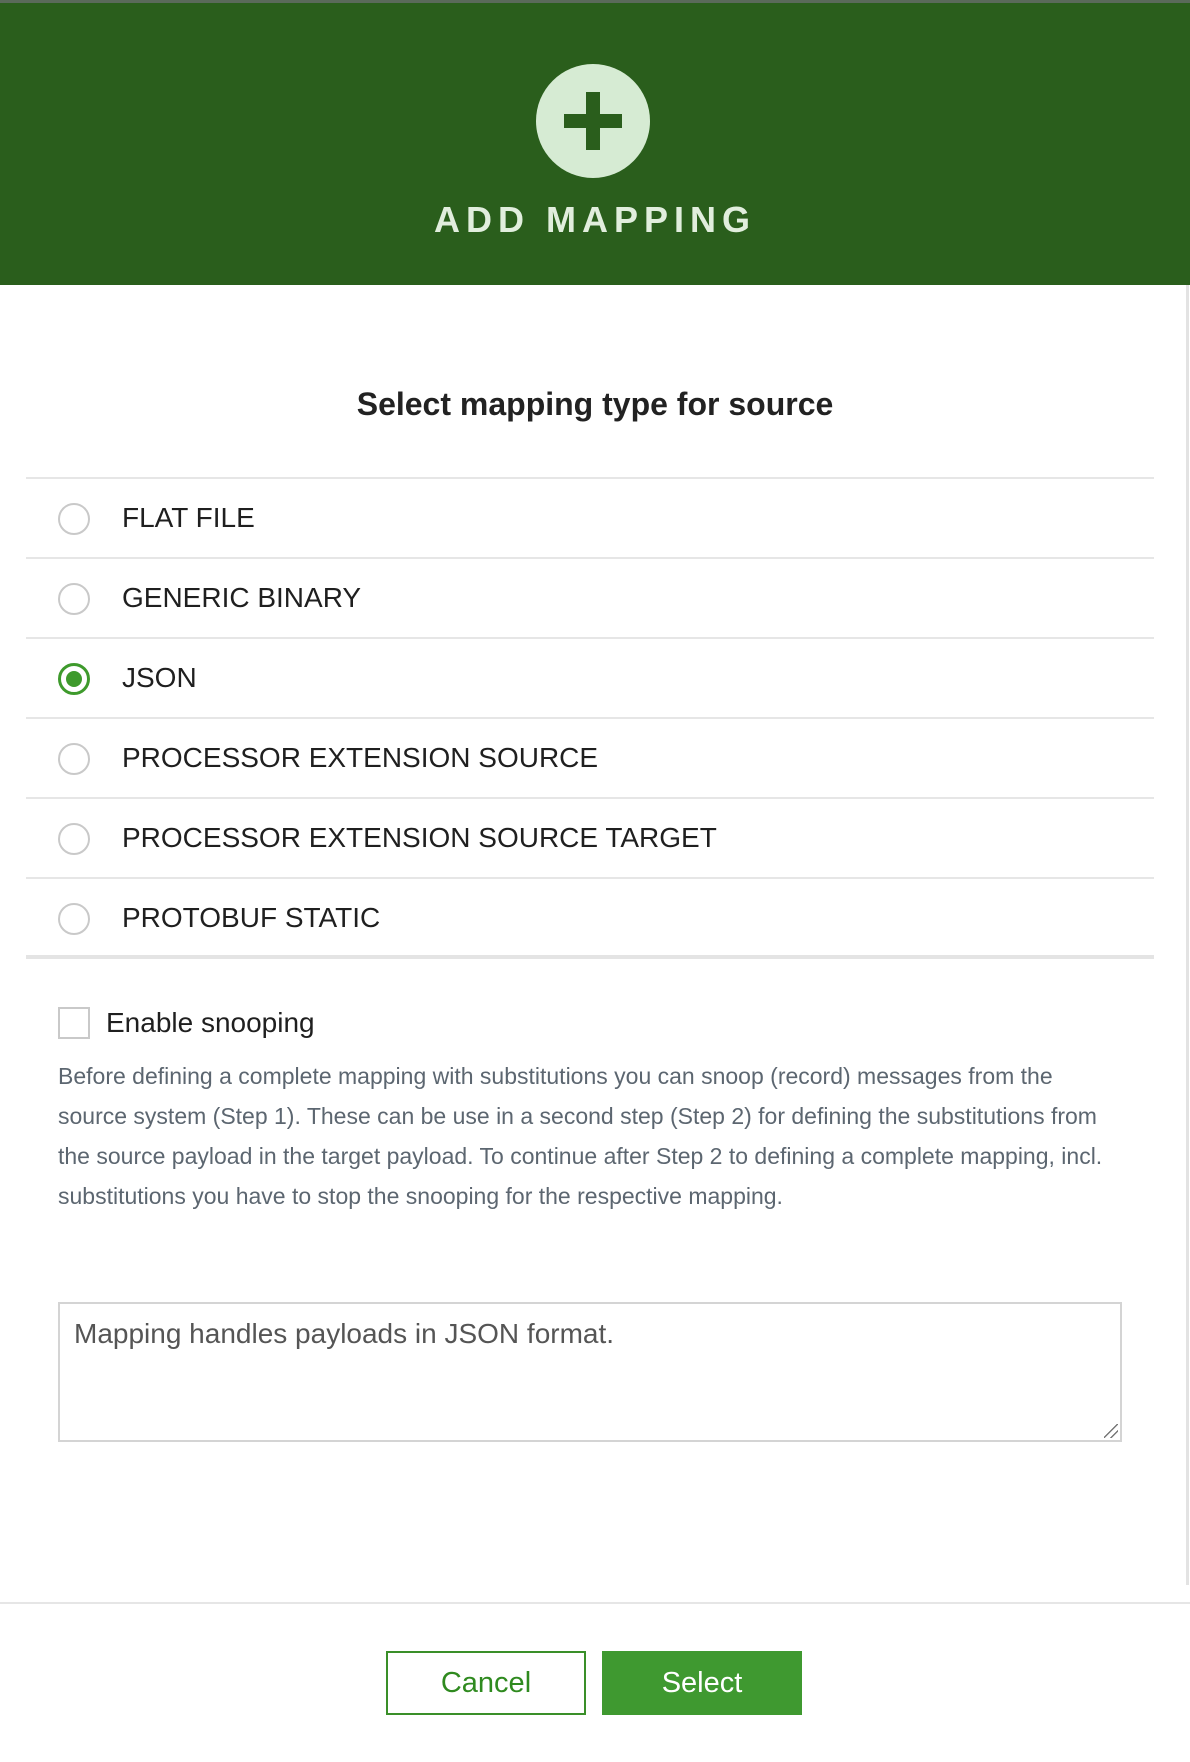 This screenshot has height=1762, width=1190. What do you see at coordinates (1187, 935) in the screenshot?
I see `scrollbar-track` at bounding box center [1187, 935].